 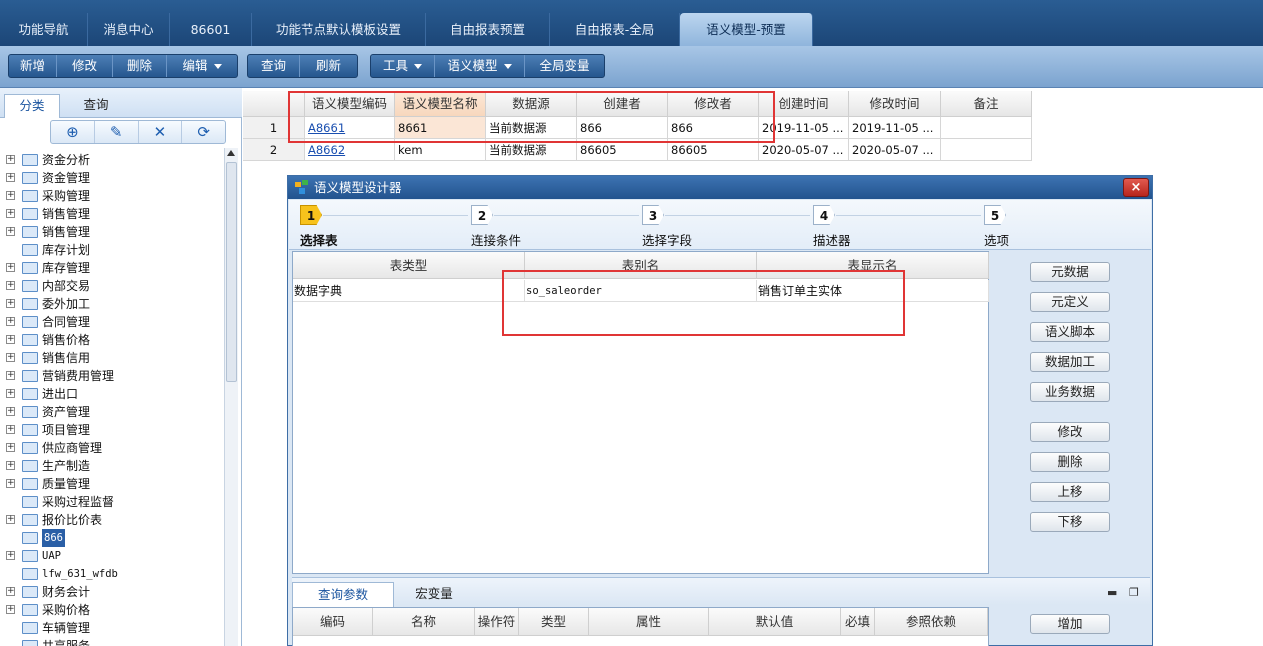 I want to click on new-button: 新增, so click(x=33, y=66).